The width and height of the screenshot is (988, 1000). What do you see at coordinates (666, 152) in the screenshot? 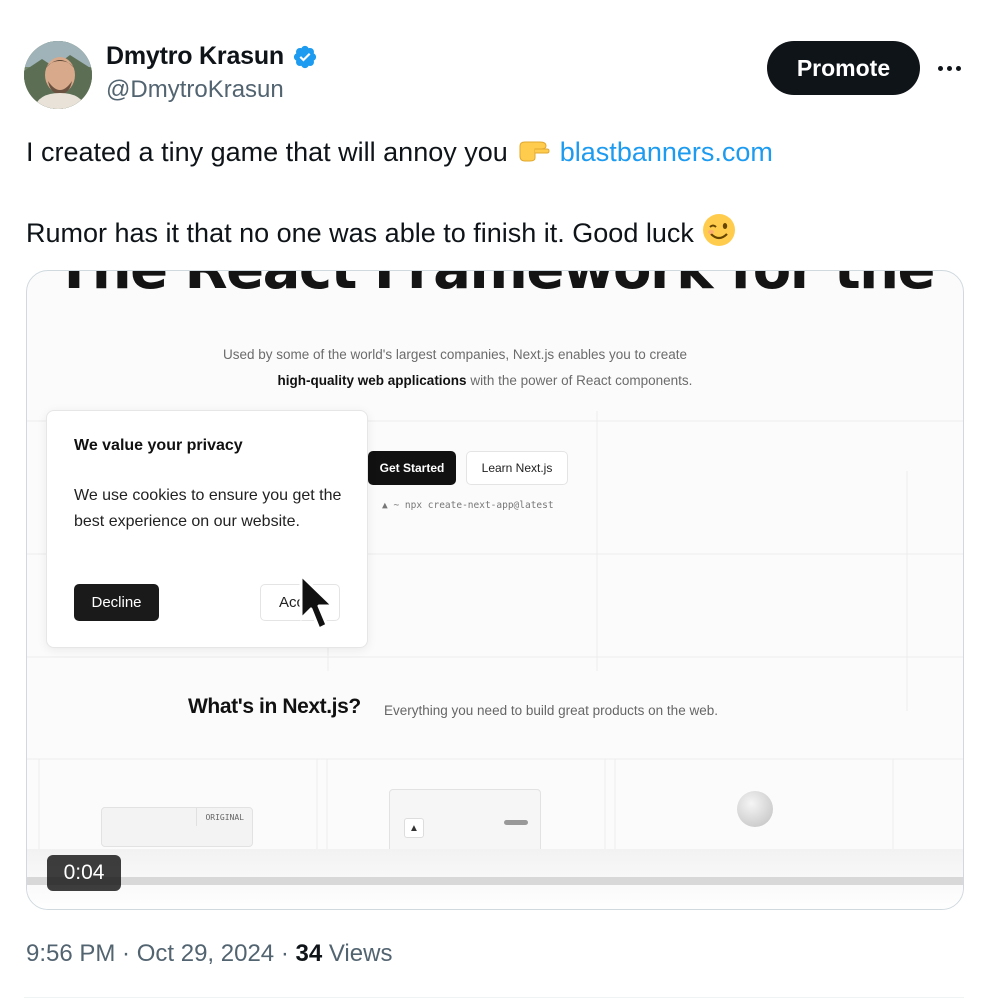
I see `tweet-link: blastbanners.com` at bounding box center [666, 152].